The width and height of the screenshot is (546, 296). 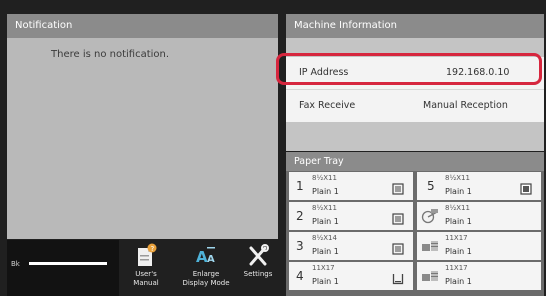 I want to click on enlarge-display-mode-button: A A Enlarge Display Mode, so click(x=206, y=268).